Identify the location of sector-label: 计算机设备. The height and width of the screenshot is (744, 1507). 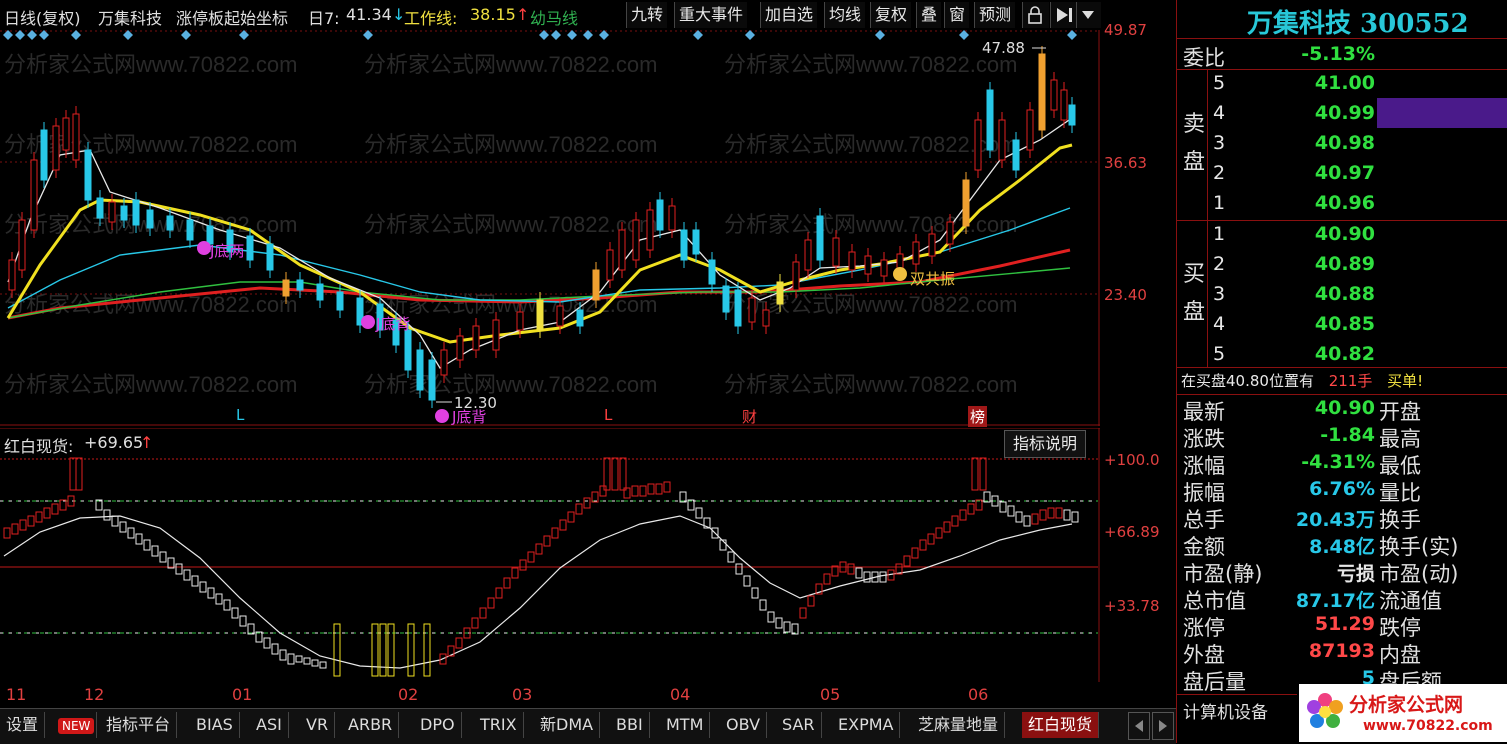
(1225, 710).